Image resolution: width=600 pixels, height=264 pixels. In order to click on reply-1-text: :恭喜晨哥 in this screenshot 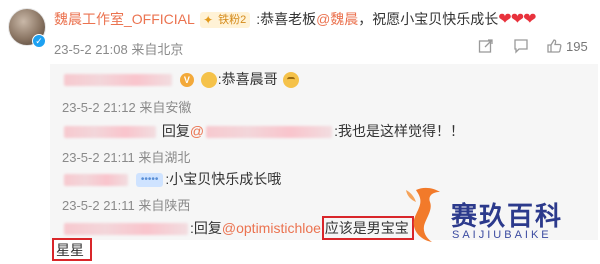, I will do `click(247, 79)`.